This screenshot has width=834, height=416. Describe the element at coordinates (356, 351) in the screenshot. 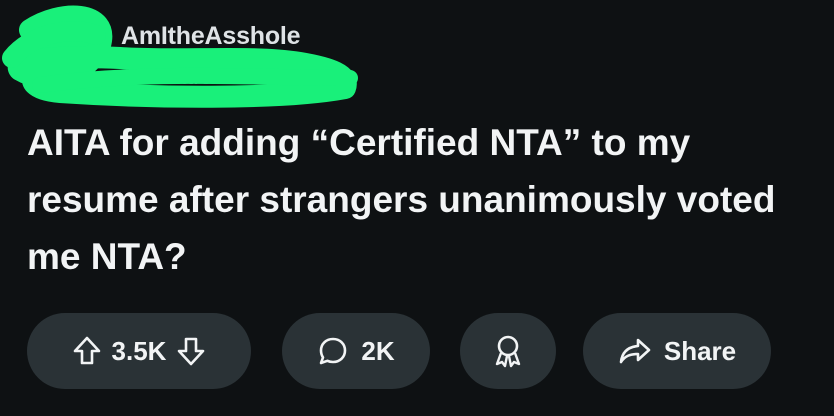

I see `comments-button: 2K` at that location.